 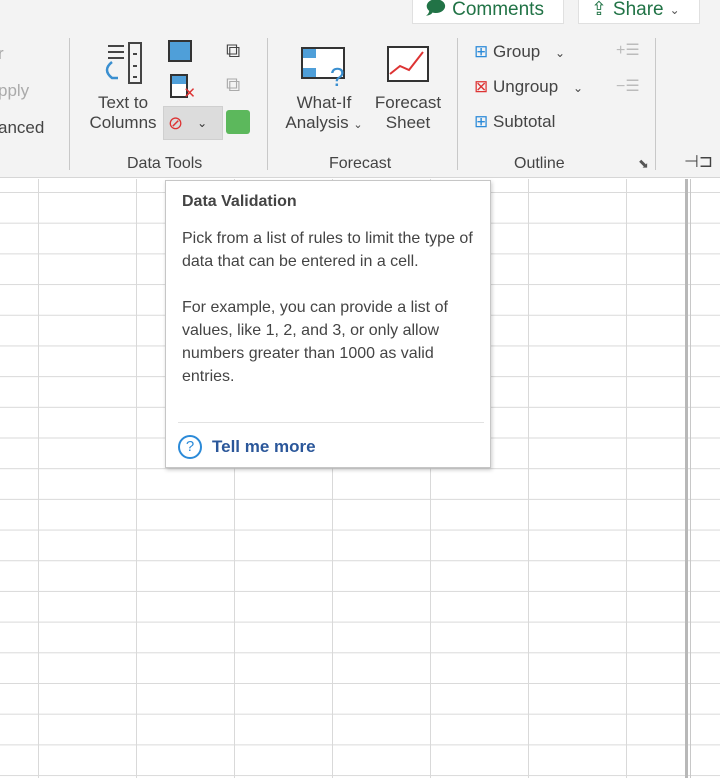 I want to click on comments-button: 🗩 Comments, so click(x=488, y=12).